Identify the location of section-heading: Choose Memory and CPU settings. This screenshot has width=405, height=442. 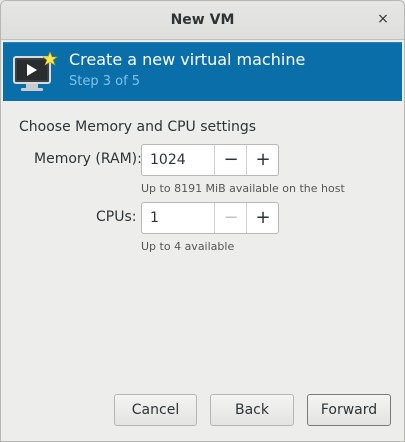
(138, 127).